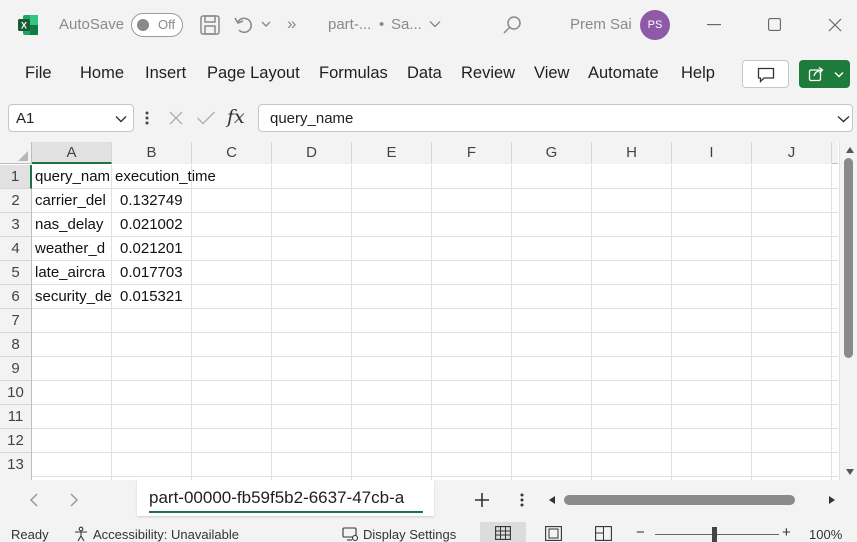 The height and width of the screenshot is (542, 857). What do you see at coordinates (655, 25) in the screenshot?
I see `avatar: PS` at bounding box center [655, 25].